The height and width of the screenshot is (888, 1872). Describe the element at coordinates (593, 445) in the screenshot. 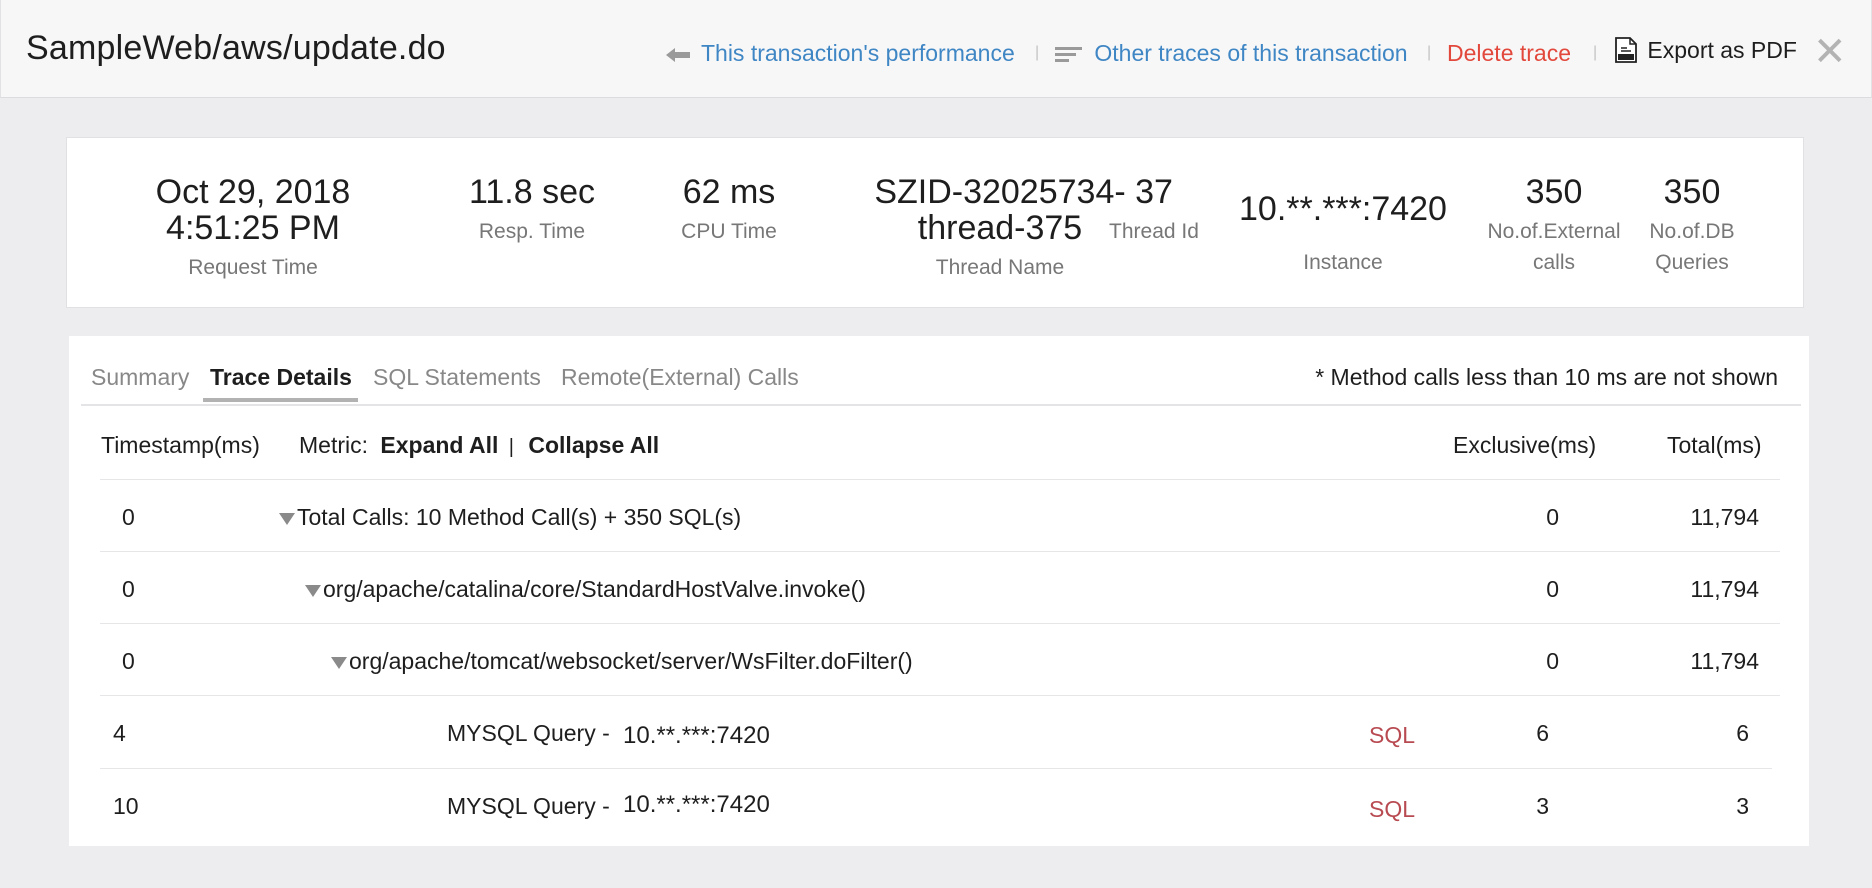

I see `collapse-all-button: Collapse All` at that location.